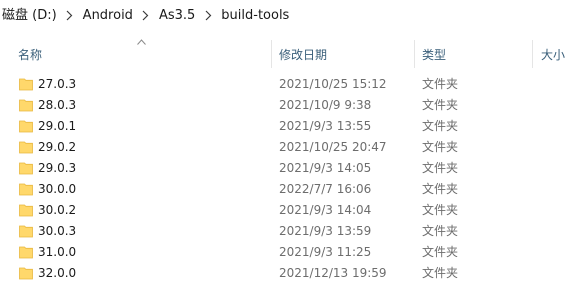 The image size is (577, 296). What do you see at coordinates (255, 16) in the screenshot?
I see `breadcrumb-item-build-tools: build-tools` at bounding box center [255, 16].